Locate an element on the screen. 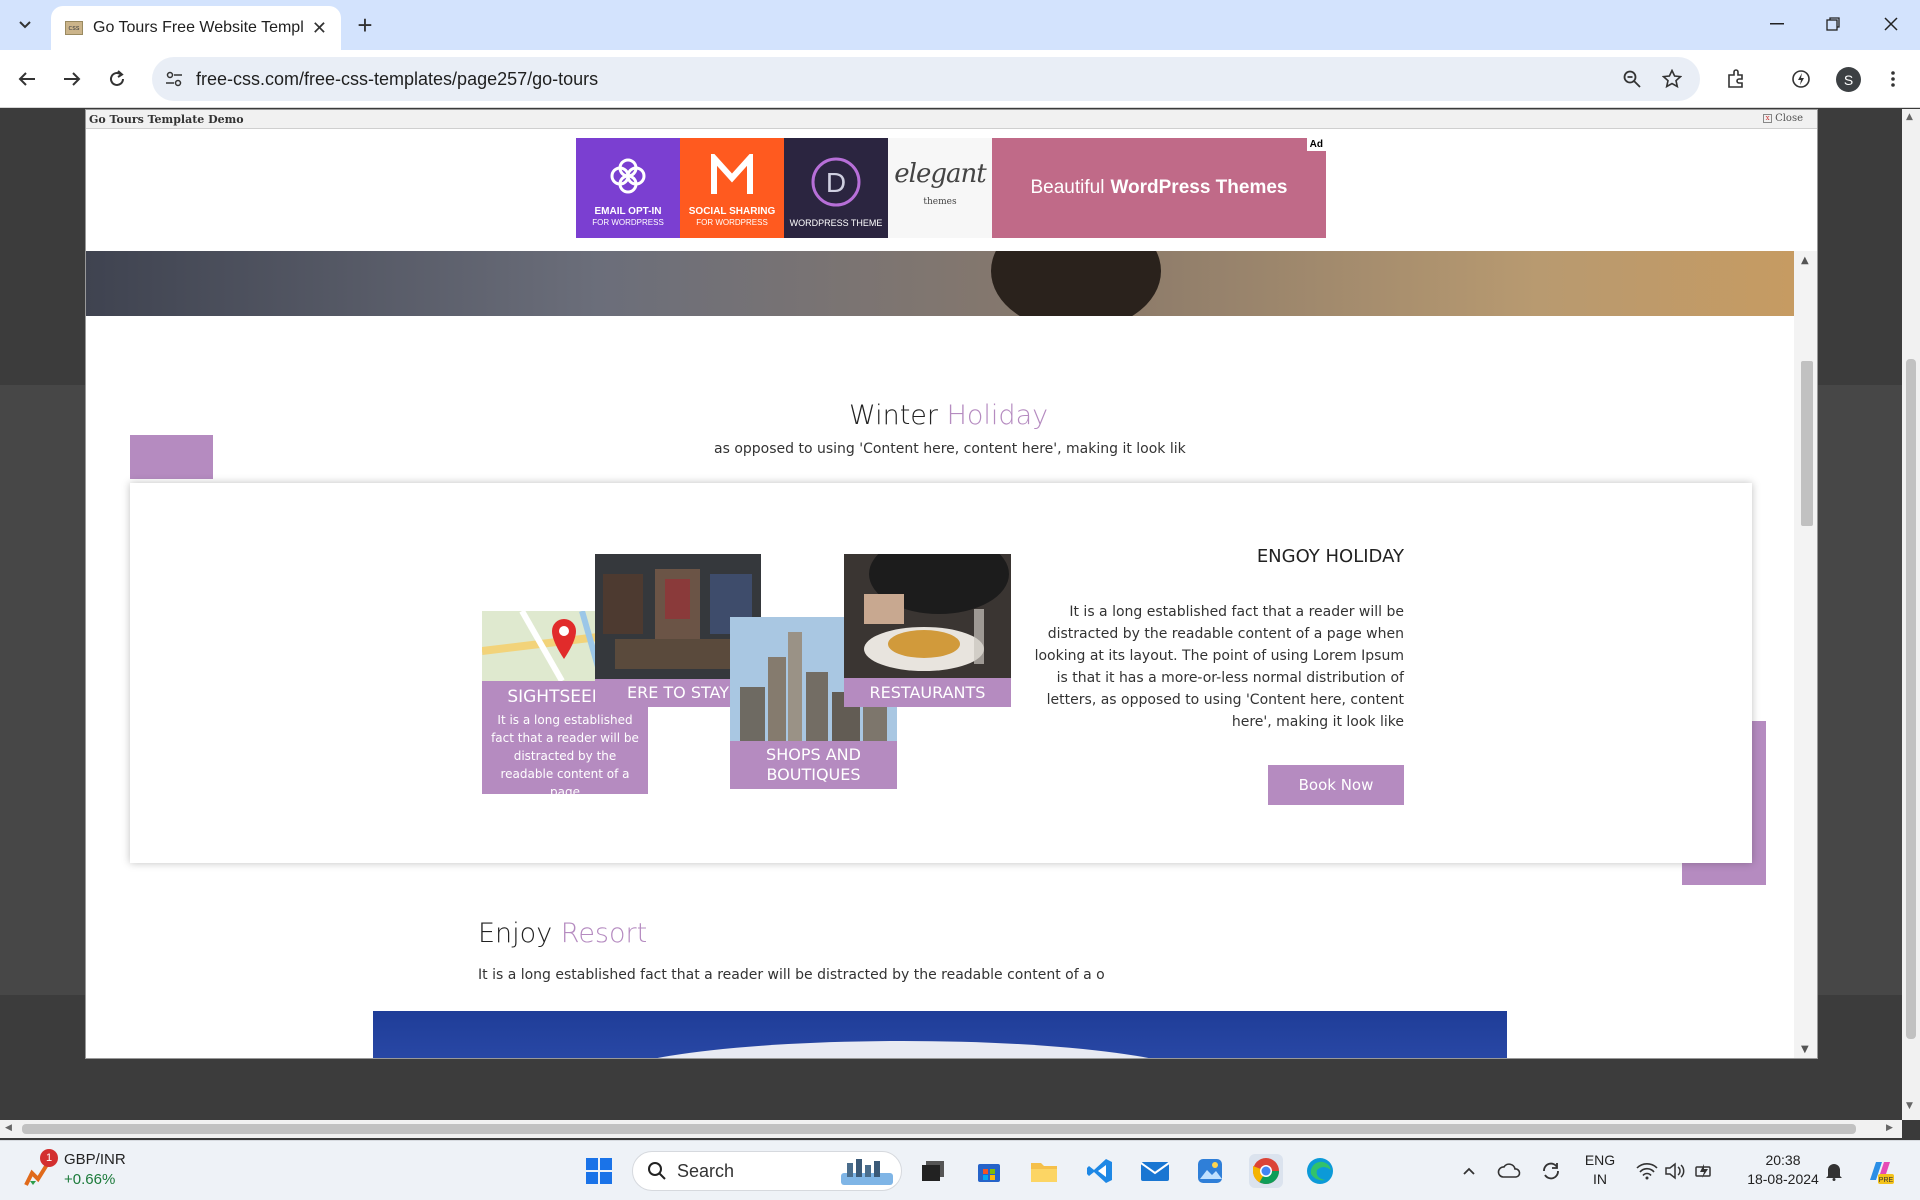 Image resolution: width=1920 pixels, height=1200 pixels. decor-block-top is located at coordinates (171, 457).